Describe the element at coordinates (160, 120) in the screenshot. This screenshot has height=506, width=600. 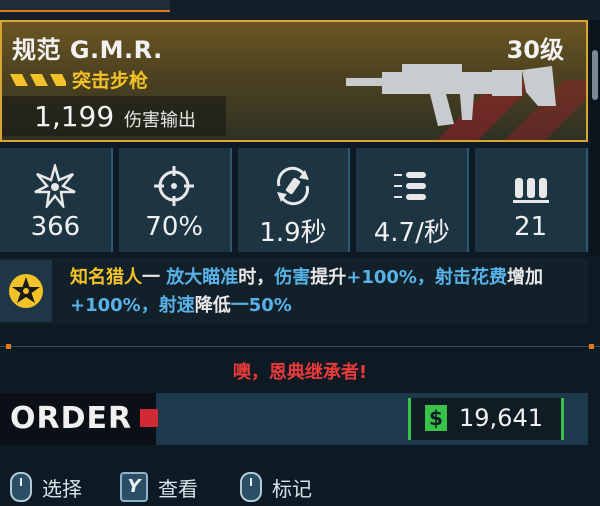
I see `dps-label: 伤害输出` at that location.